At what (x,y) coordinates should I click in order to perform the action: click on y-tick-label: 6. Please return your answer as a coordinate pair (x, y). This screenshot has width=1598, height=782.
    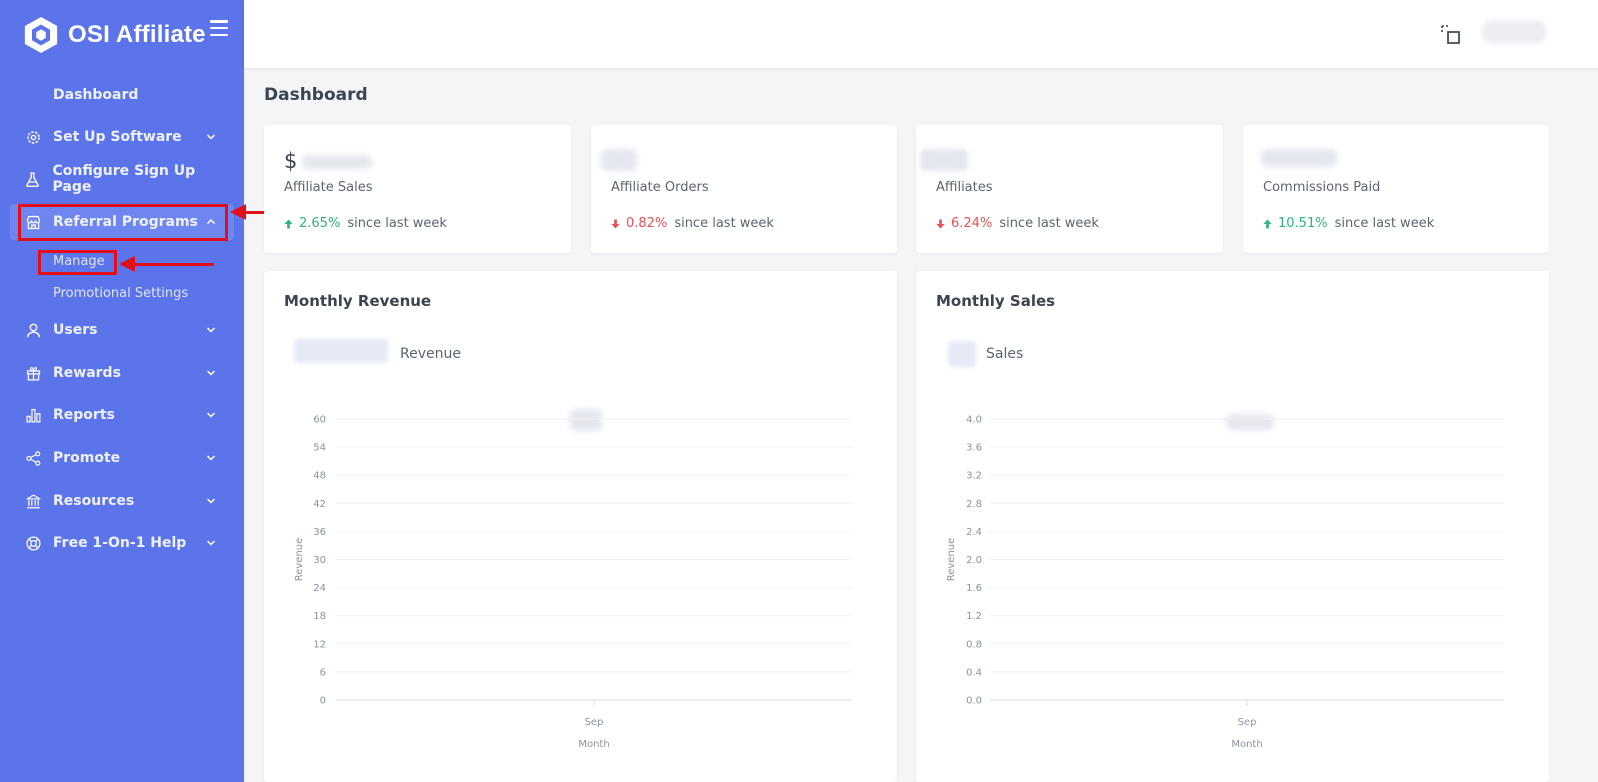
    Looking at the image, I should click on (323, 672).